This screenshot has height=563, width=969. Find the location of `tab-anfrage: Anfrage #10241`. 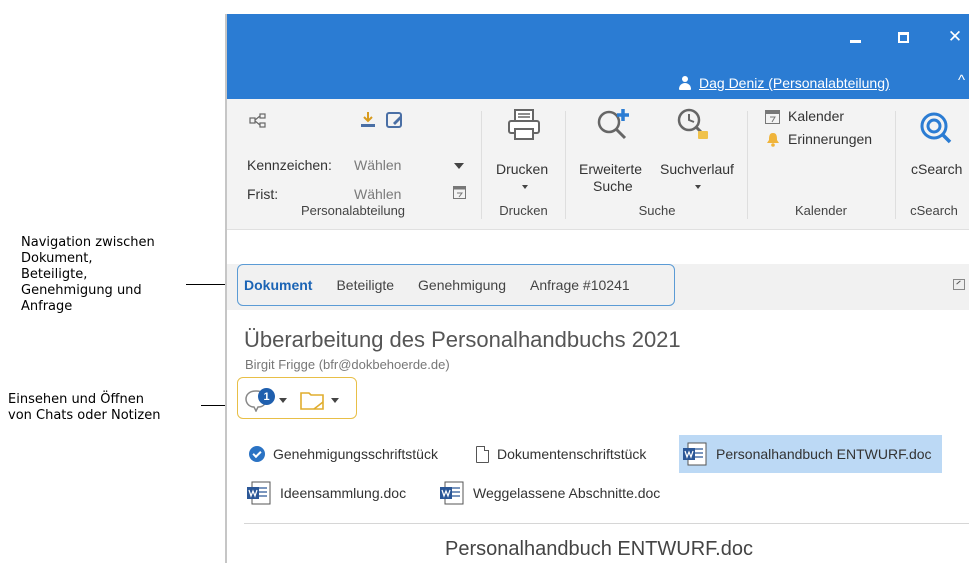

tab-anfrage: Anfrage #10241 is located at coordinates (580, 285).